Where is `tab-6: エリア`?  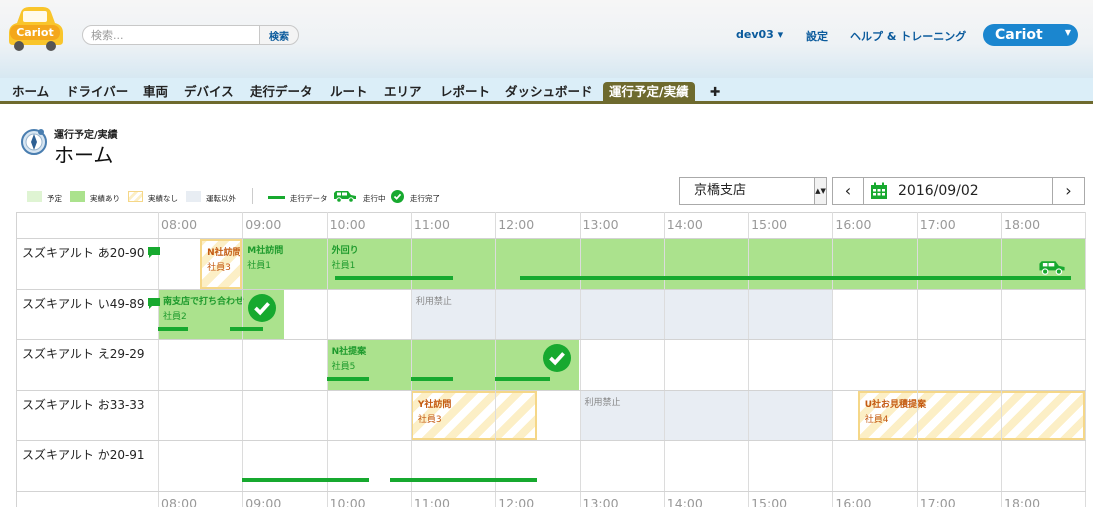
tab-6: エリア is located at coordinates (403, 93).